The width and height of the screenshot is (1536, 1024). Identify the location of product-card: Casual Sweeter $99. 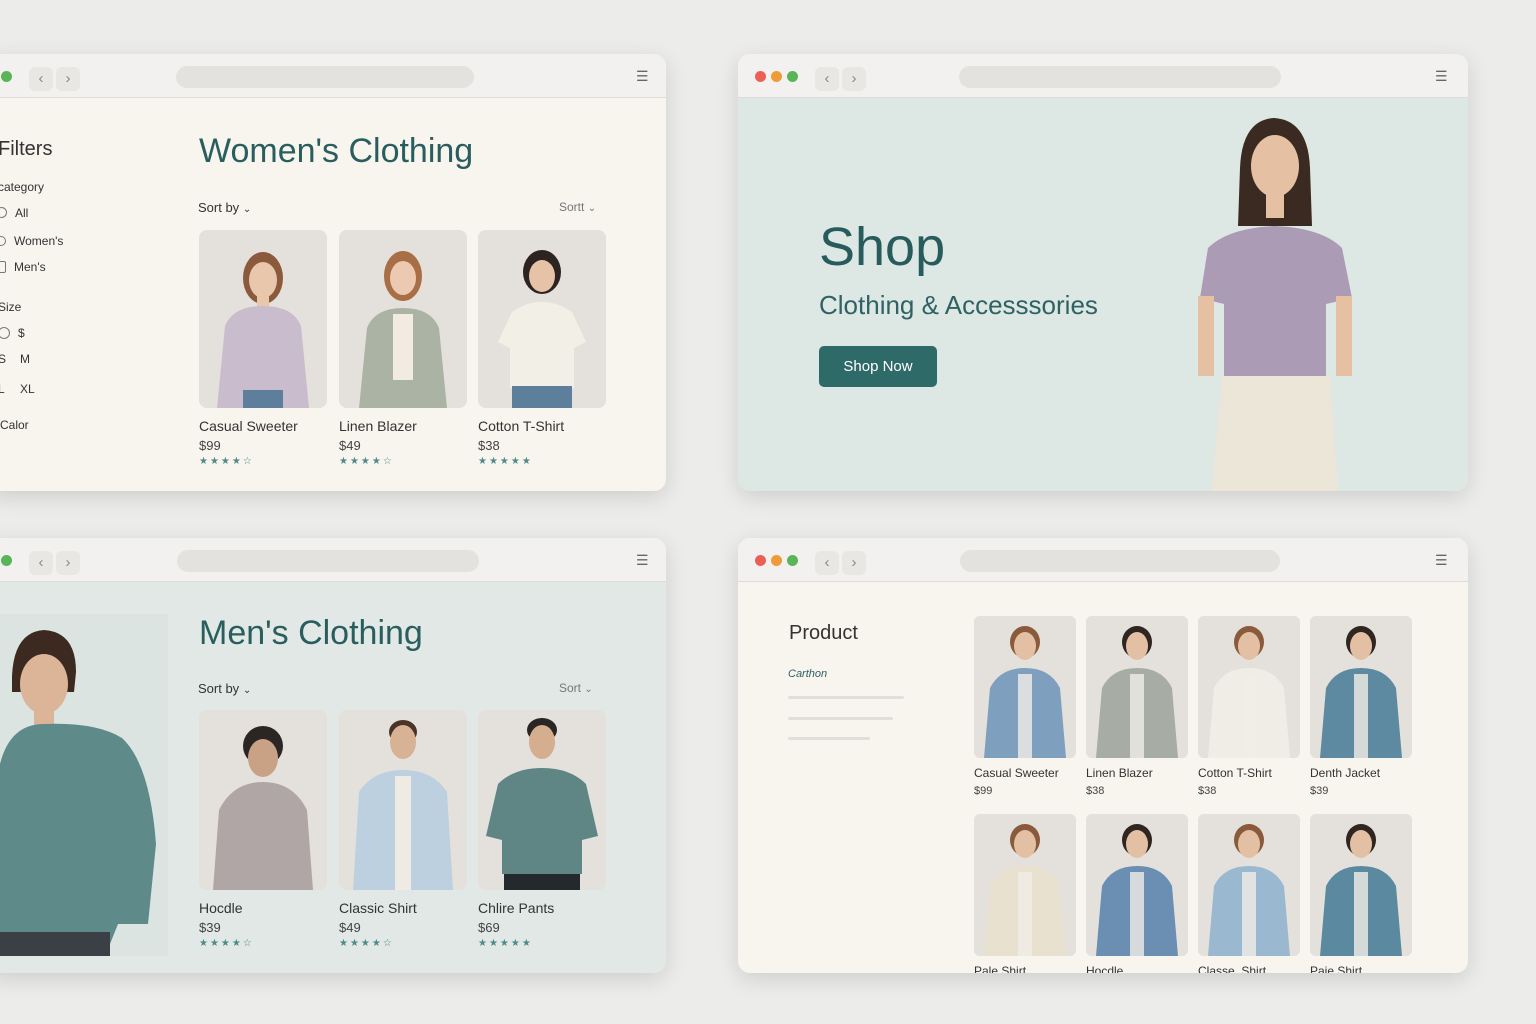
(1025, 706).